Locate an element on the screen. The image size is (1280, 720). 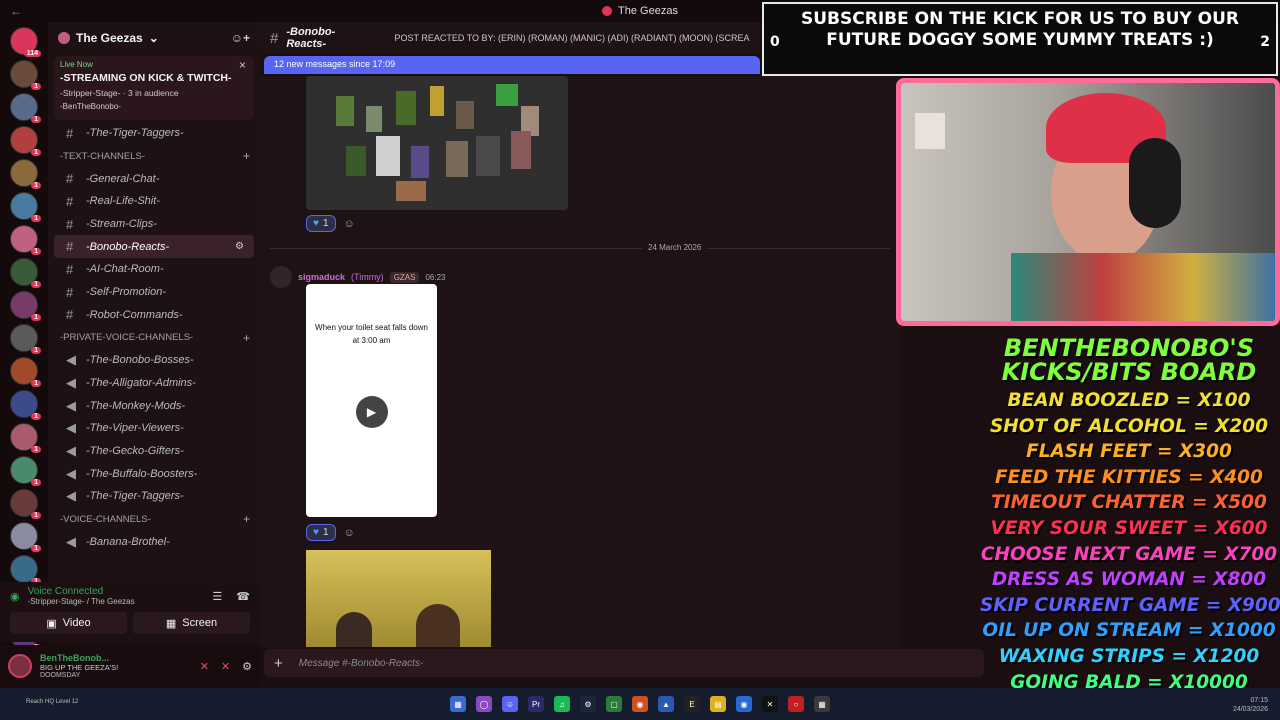
noise-suppression-icon: ☰ is located at coordinates (217, 596).